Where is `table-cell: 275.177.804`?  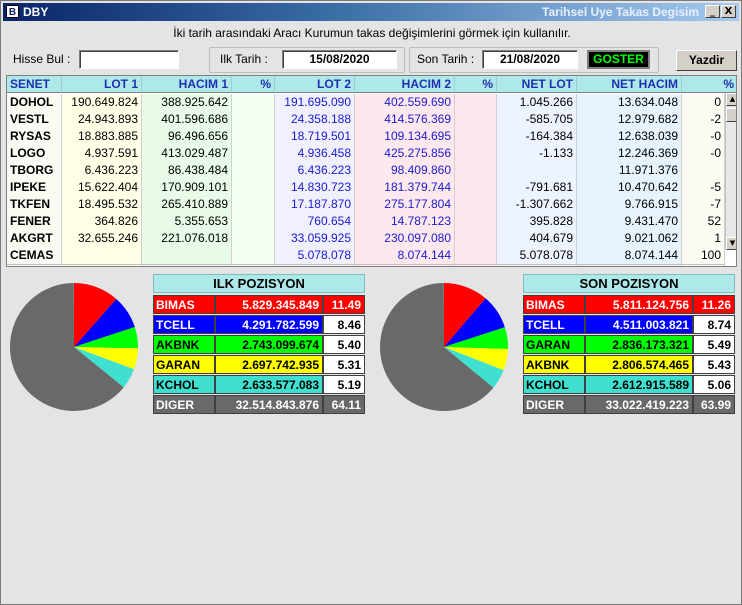
table-cell: 275.177.804 is located at coordinates (405, 204).